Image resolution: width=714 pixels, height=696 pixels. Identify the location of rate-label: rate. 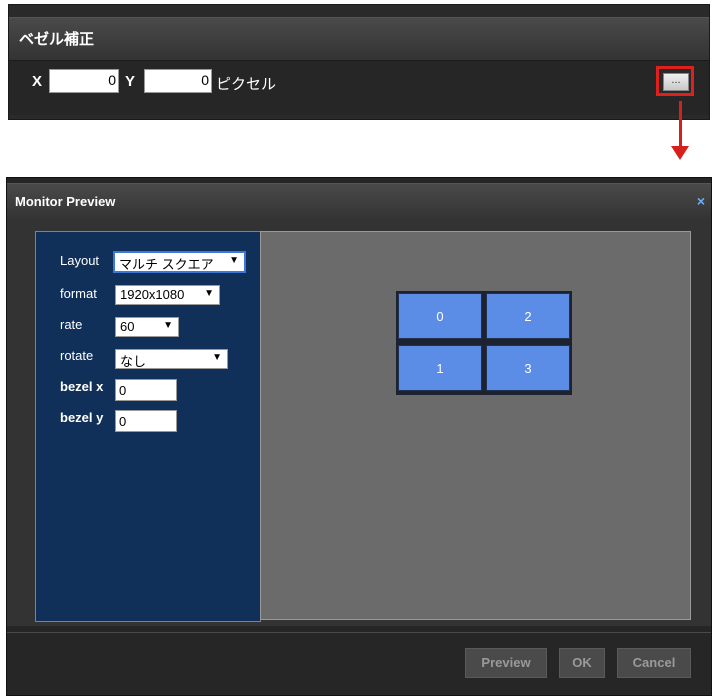
(71, 324).